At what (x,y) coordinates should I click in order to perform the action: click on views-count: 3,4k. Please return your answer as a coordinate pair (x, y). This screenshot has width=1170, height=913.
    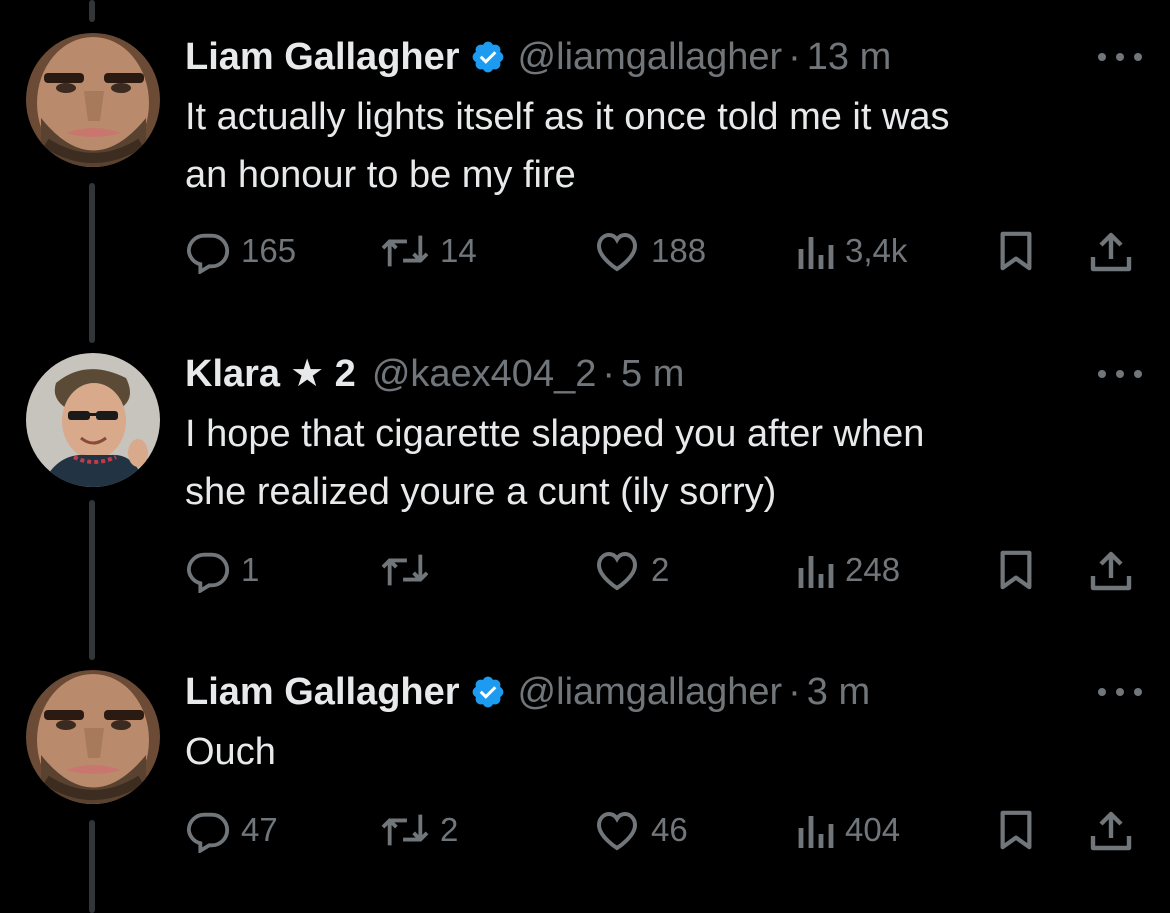
    Looking at the image, I should click on (876, 250).